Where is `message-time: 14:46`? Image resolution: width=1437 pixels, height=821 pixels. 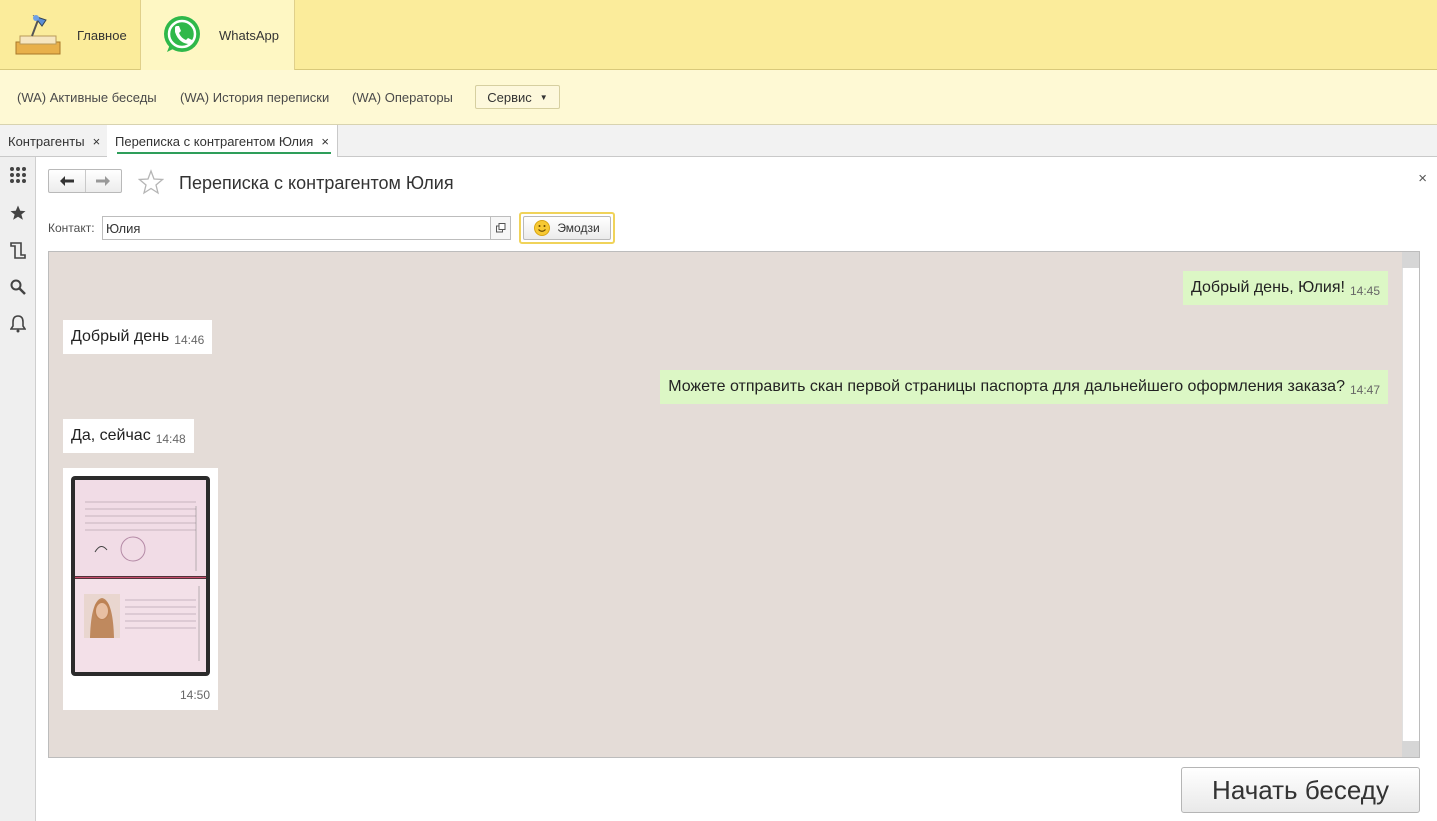 message-time: 14:46 is located at coordinates (189, 340).